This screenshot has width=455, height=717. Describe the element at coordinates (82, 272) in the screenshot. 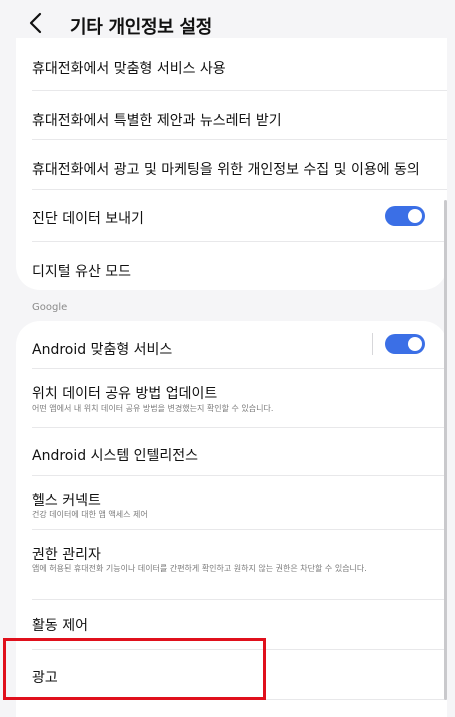

I see `setting-label: 디지털 유산 모드` at that location.